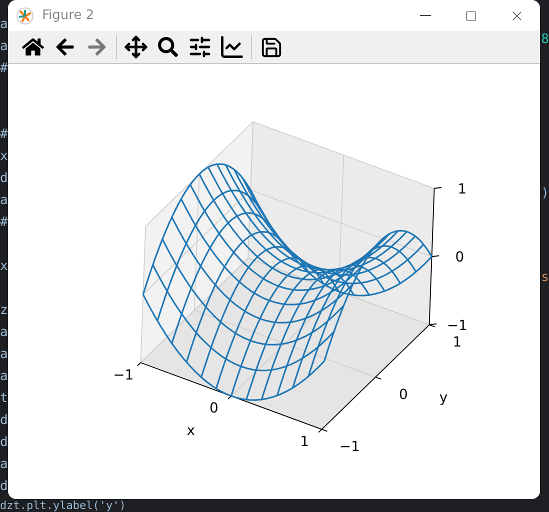 The image size is (549, 512). I want to click on code-text: z, so click(4, 311).